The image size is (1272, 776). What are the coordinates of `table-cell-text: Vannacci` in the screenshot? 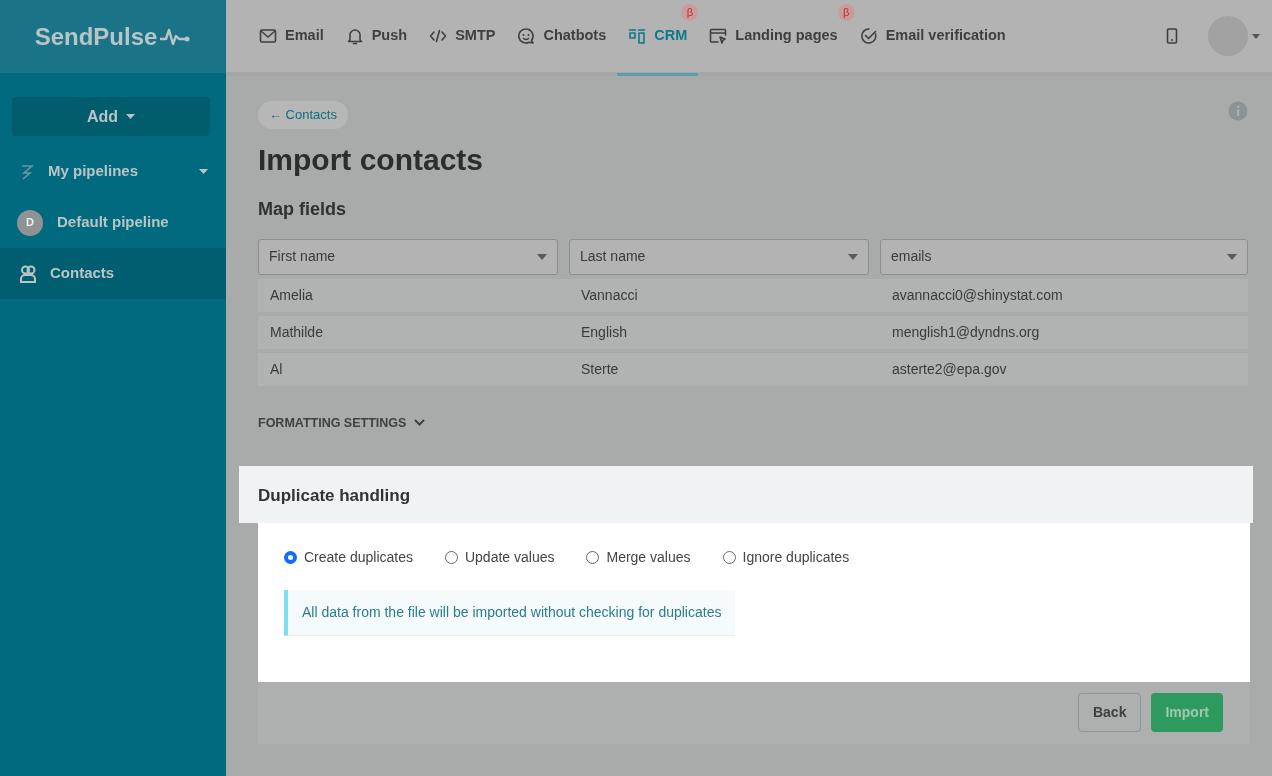 It's located at (609, 295).